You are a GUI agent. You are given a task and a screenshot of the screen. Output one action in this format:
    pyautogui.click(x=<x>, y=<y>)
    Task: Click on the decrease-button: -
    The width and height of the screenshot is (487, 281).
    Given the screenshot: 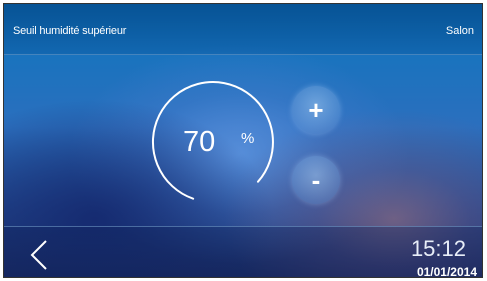 What is the action you would take?
    pyautogui.click(x=316, y=180)
    